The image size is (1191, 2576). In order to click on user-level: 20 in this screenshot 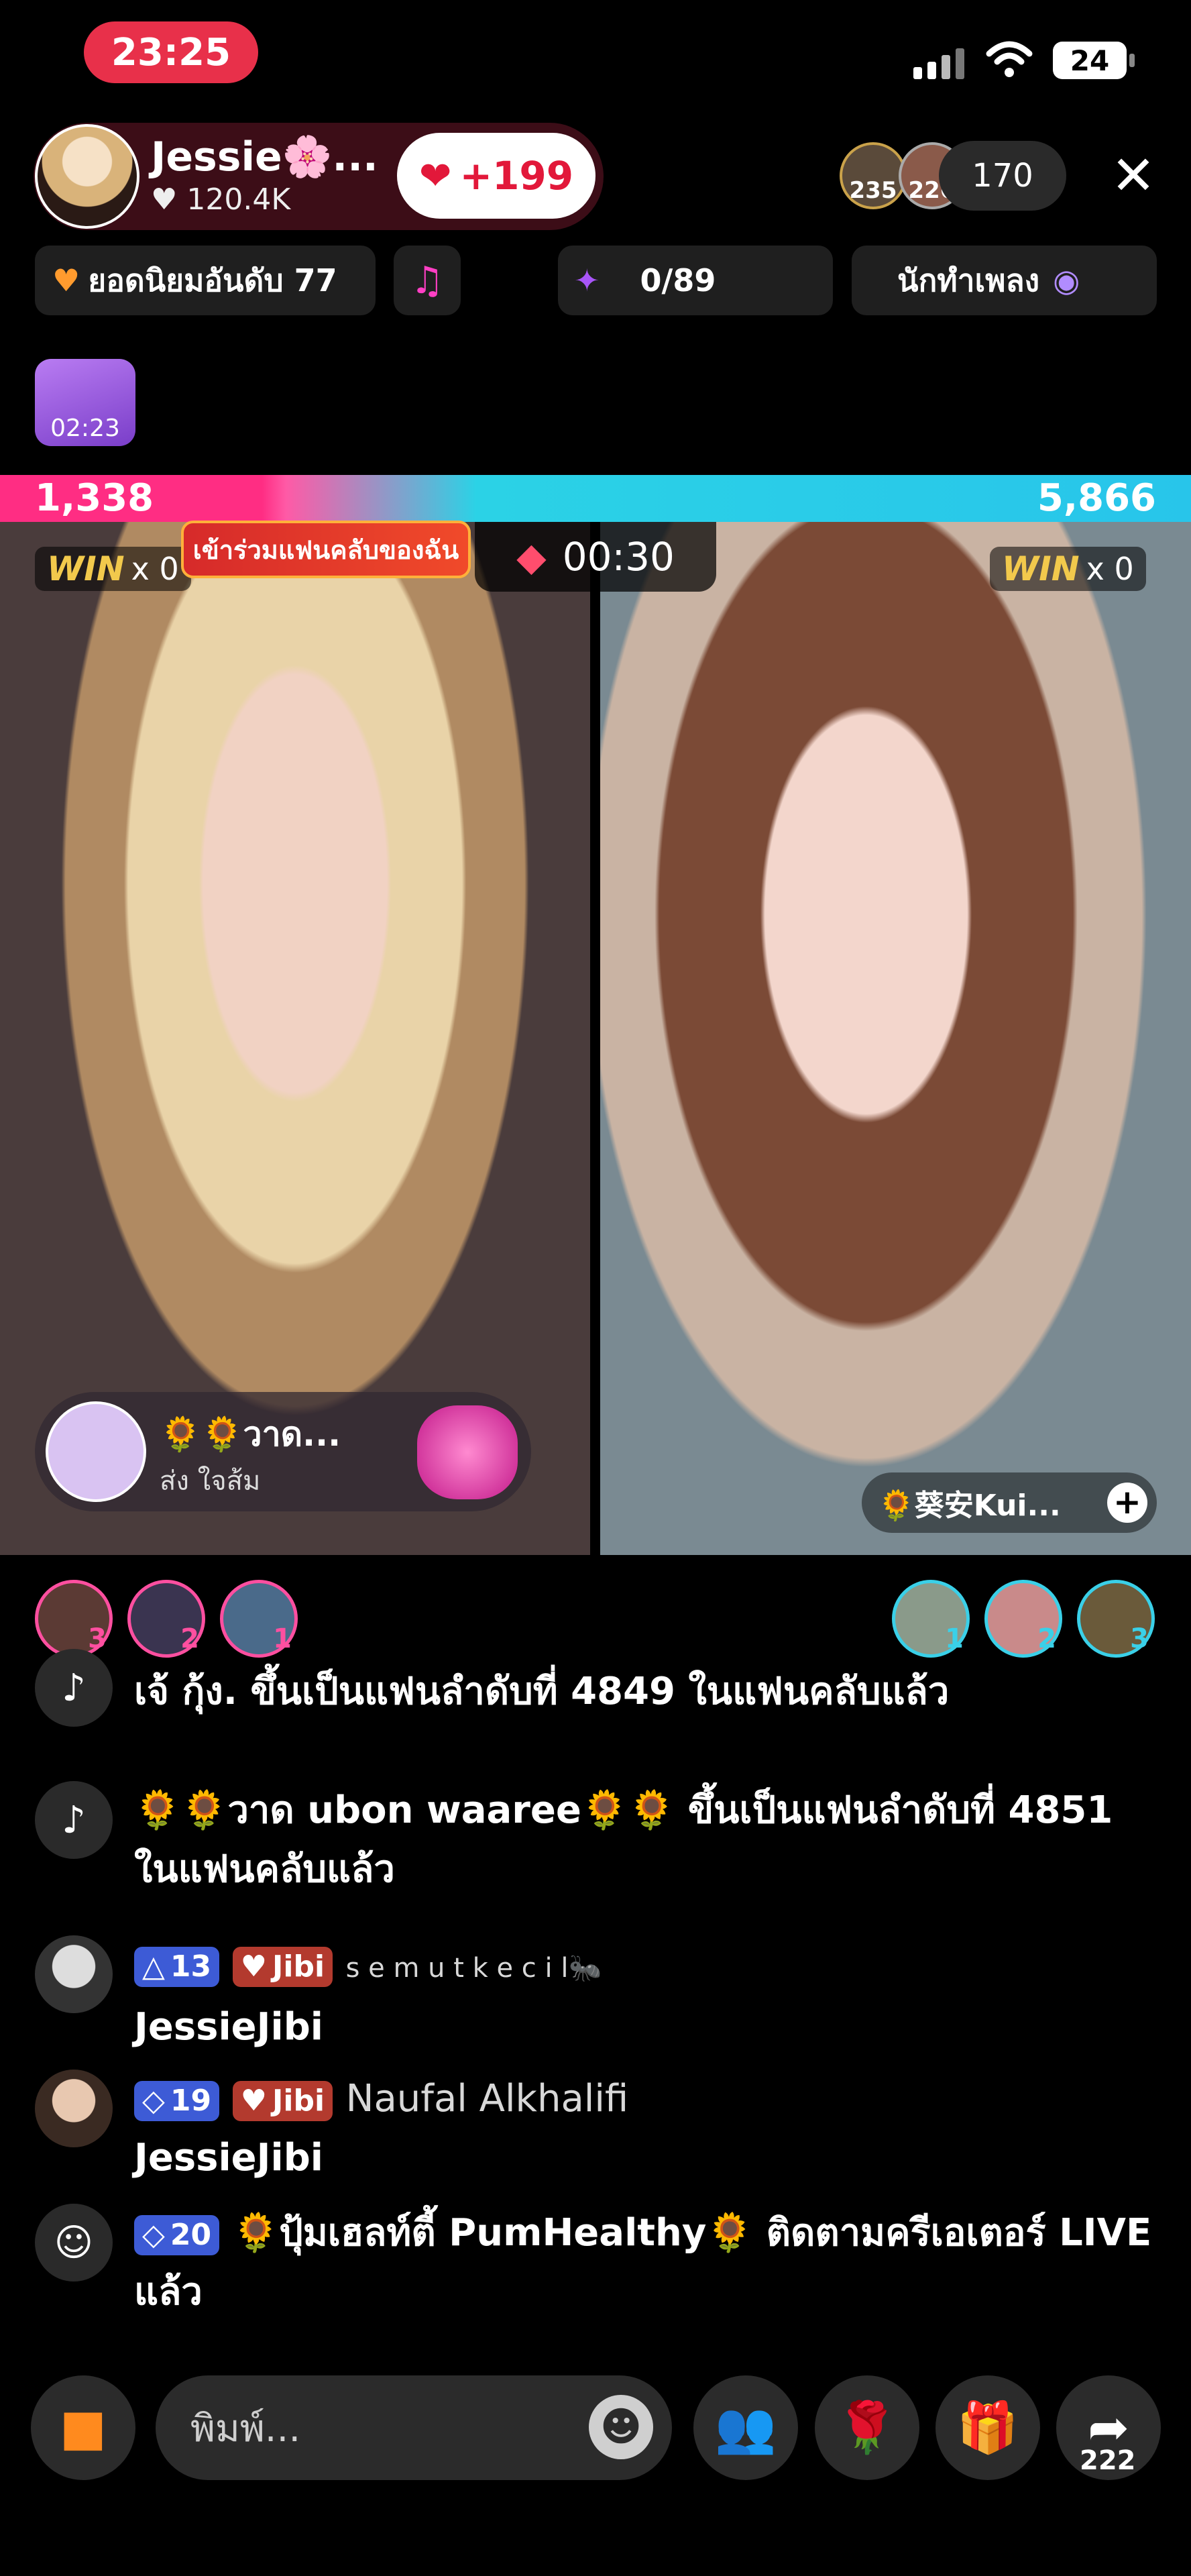, I will do `click(191, 2234)`.